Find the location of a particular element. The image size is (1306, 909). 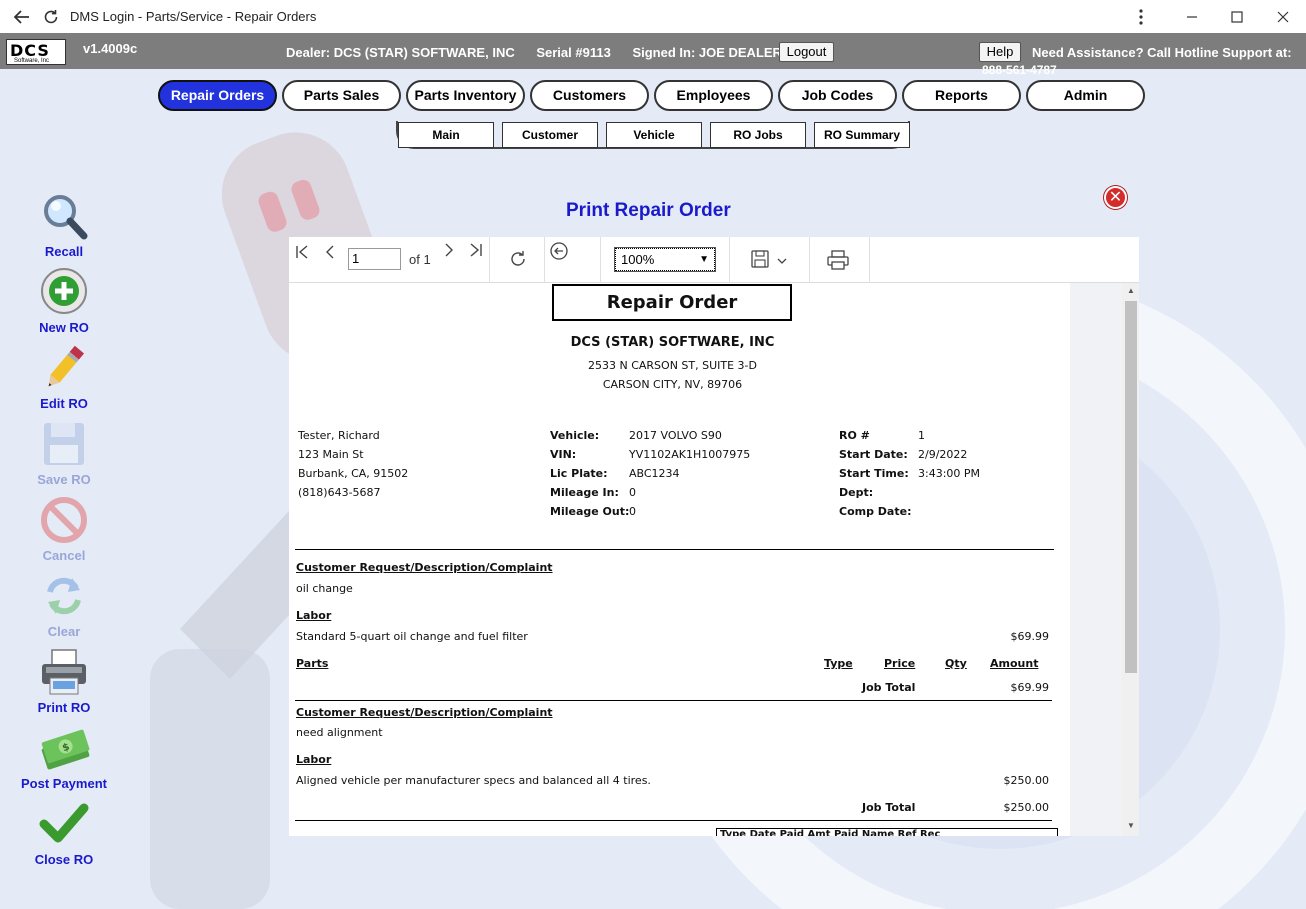

signed-in-user: Signed In: JOE DEALER is located at coordinates (707, 52).